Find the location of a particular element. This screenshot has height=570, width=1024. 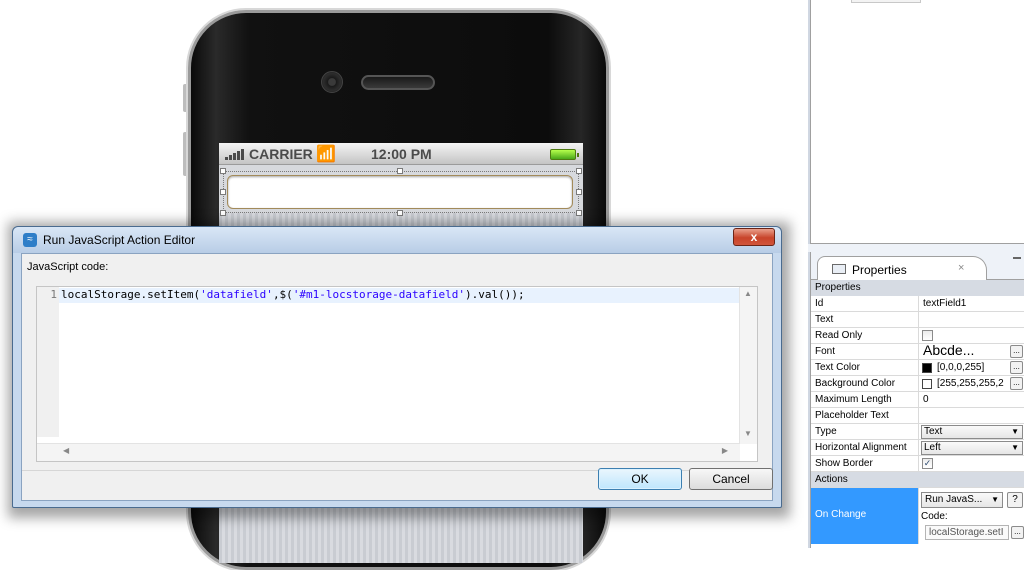

code-string-token: '#m1-locstorage-datafield' is located at coordinates (378, 294).